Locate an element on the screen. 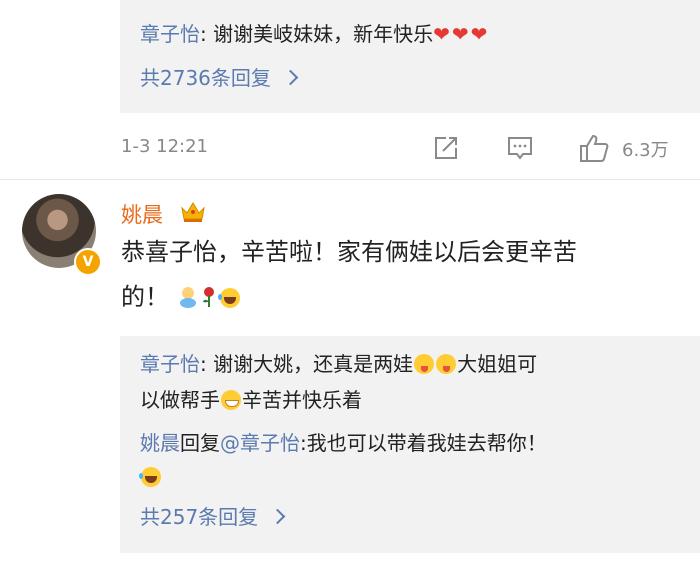  reply-item: 章子怡: 谢谢美岐妹妹，新年快乐❤❤❤ is located at coordinates (314, 34).